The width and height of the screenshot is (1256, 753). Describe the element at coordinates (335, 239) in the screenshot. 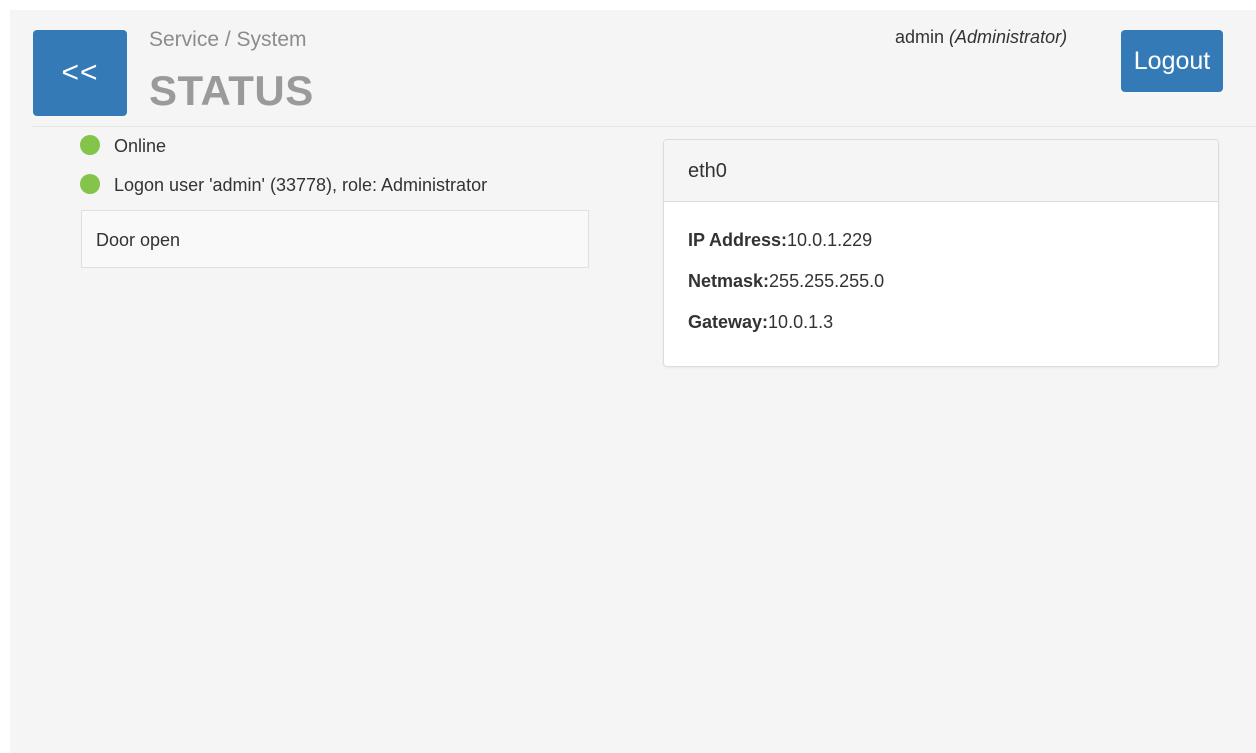

I see `door-status-box: Door open` at that location.